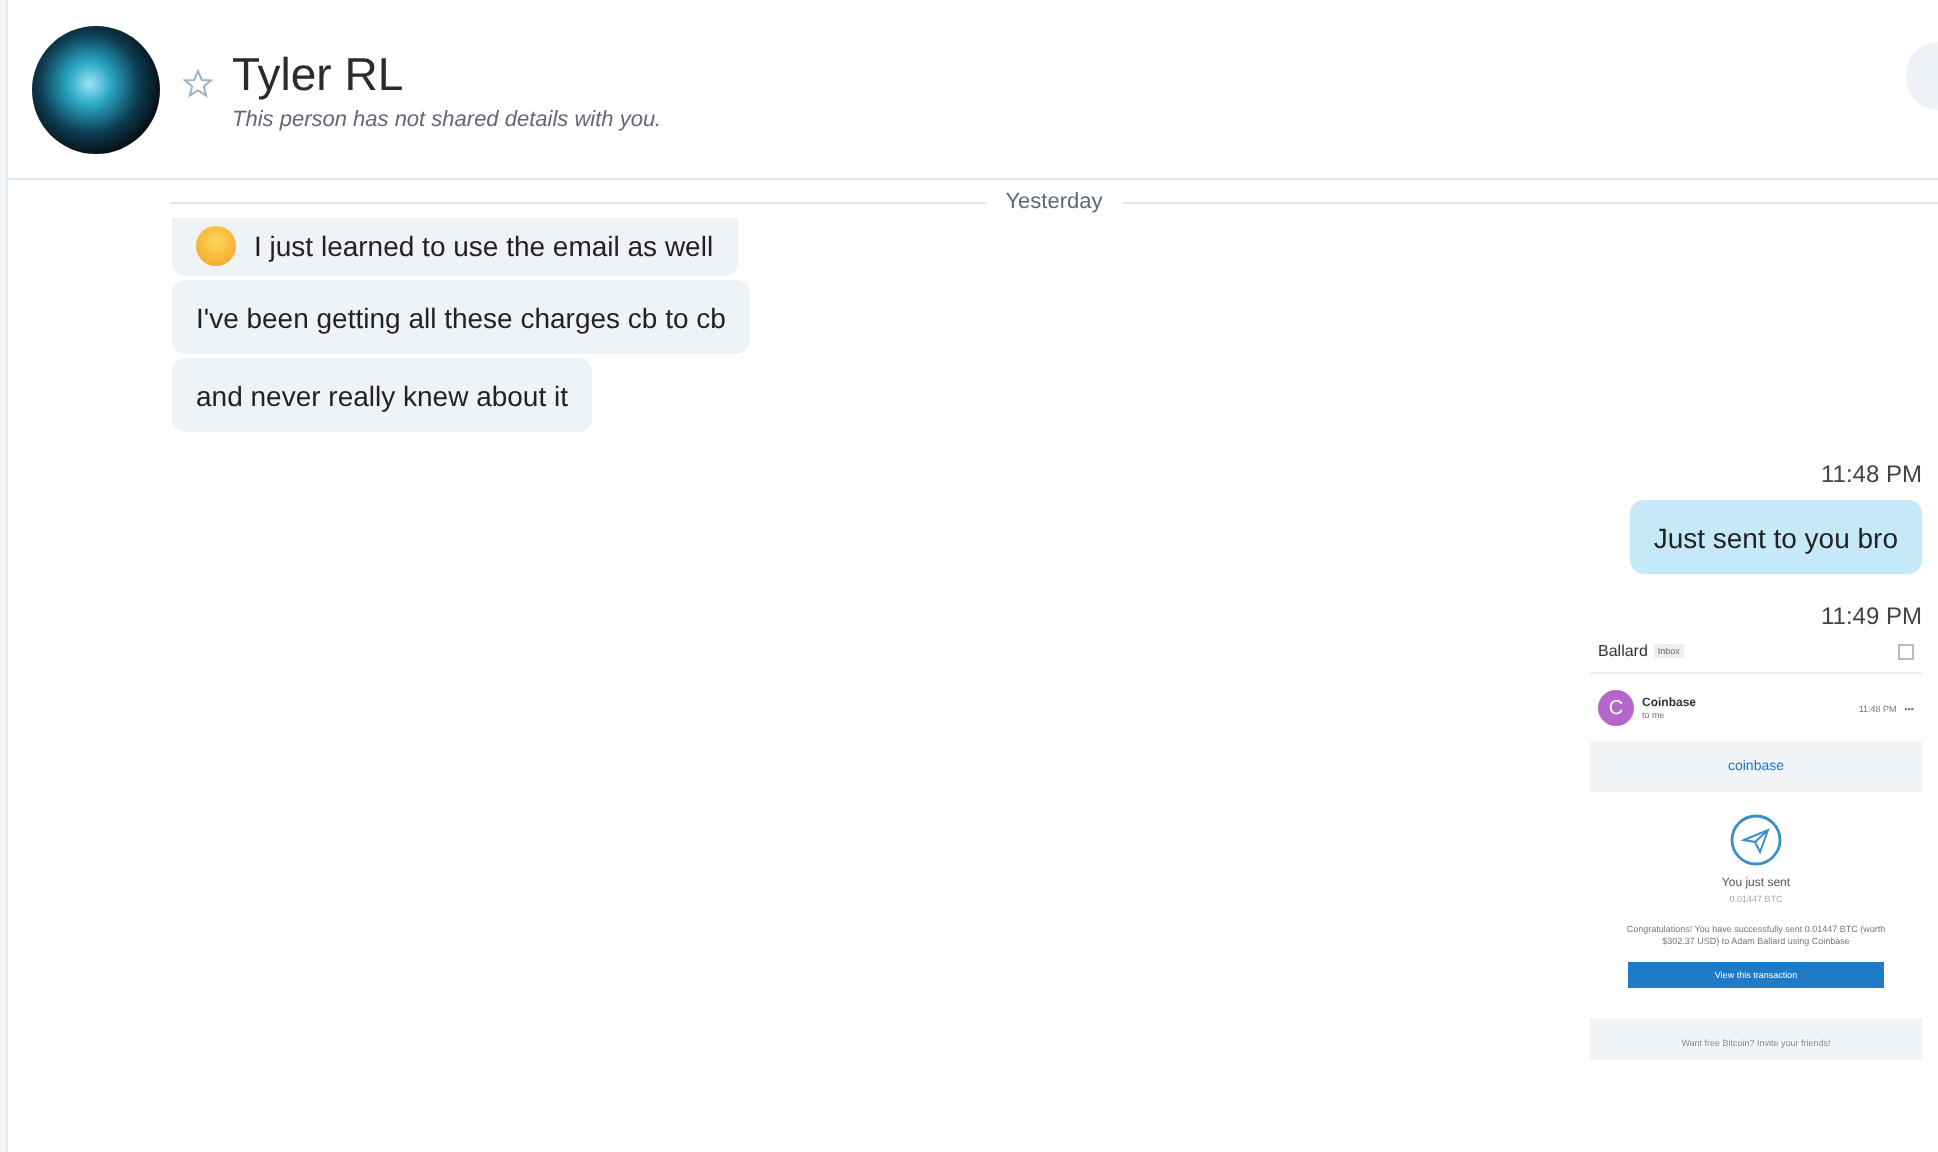  Describe the element at coordinates (216, 245) in the screenshot. I see `smiley-icon` at that location.